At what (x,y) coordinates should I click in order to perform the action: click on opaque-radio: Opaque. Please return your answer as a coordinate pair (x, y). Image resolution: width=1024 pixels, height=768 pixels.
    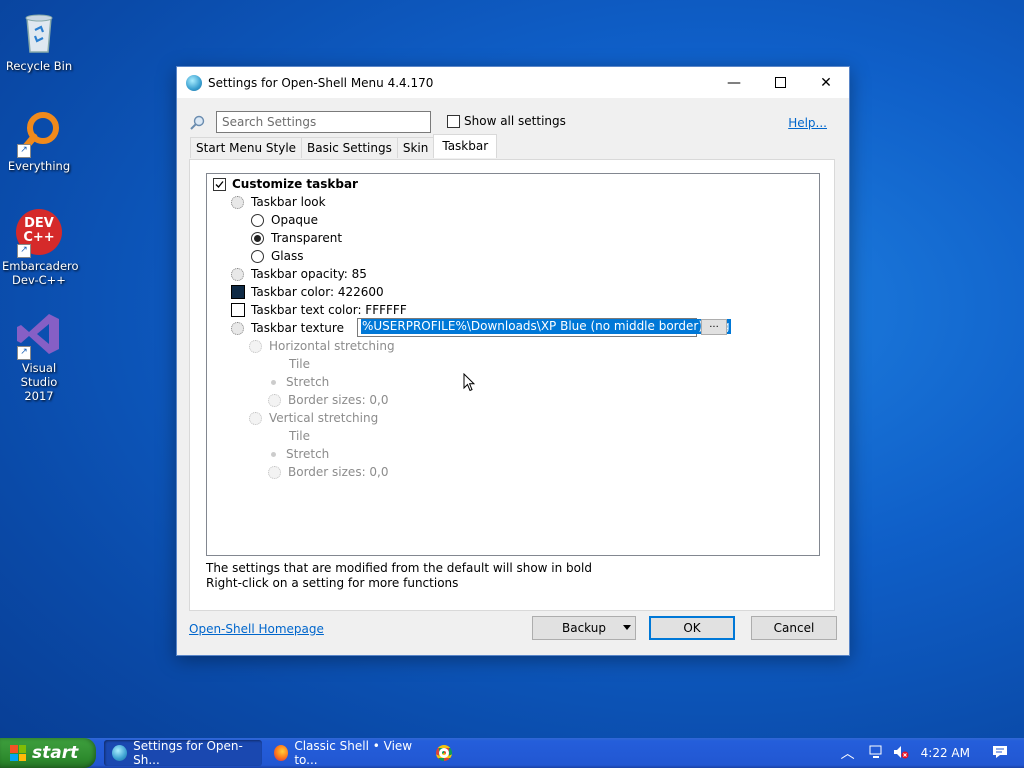
    Looking at the image, I should click on (284, 220).